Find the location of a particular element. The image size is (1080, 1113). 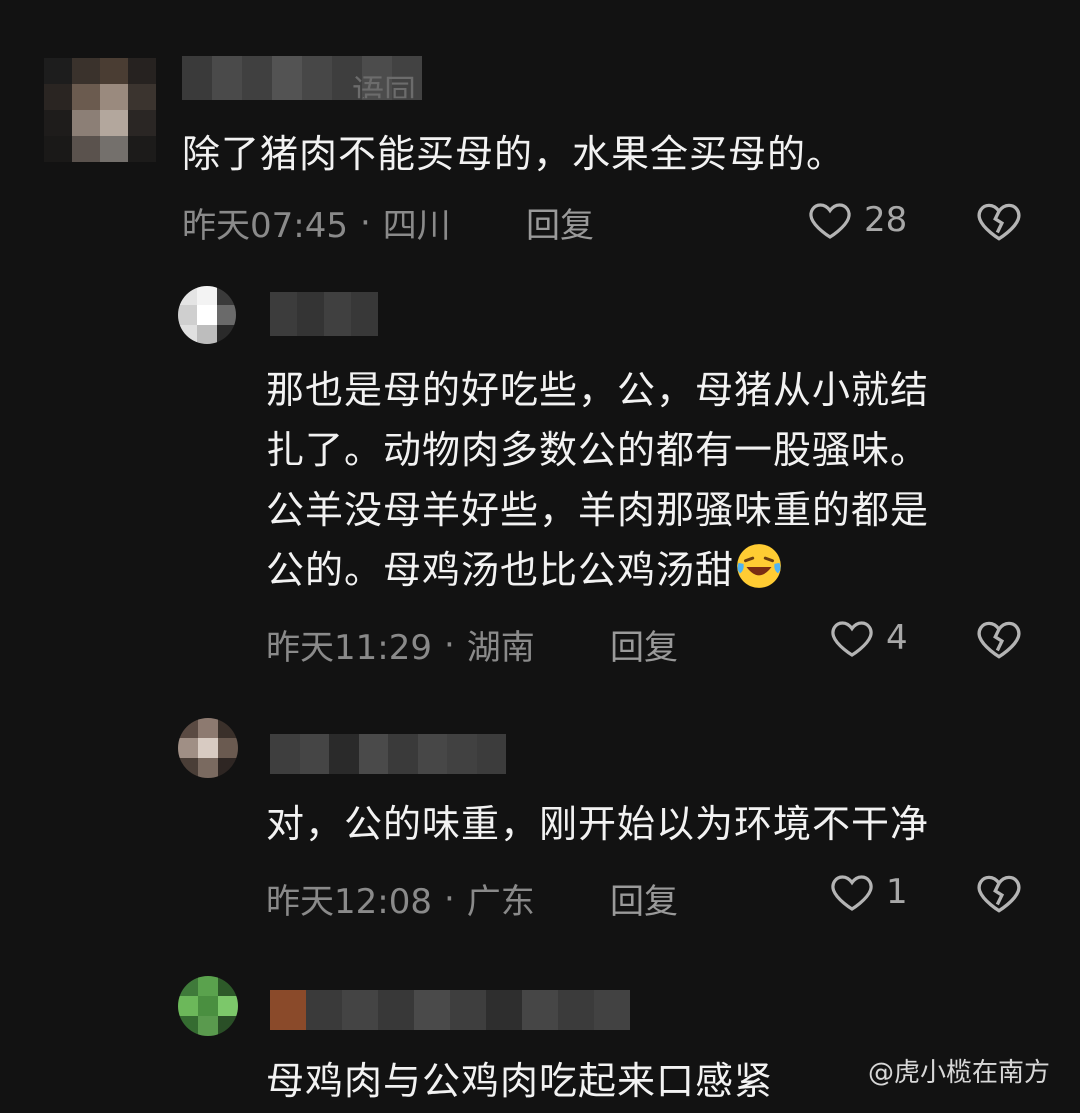

comment-meta: 昨天07:45 · 四川 is located at coordinates (316, 222).